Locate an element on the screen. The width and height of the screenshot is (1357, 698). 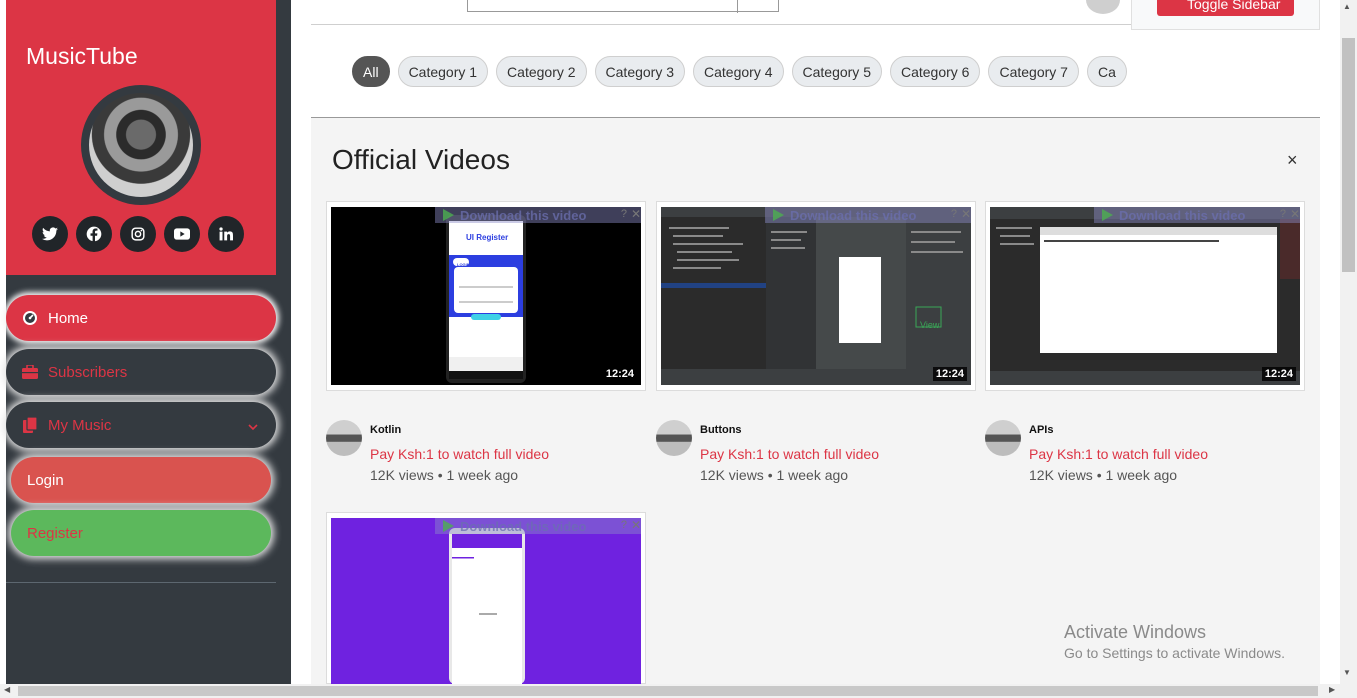
category-chip: Category 1 is located at coordinates (443, 71).